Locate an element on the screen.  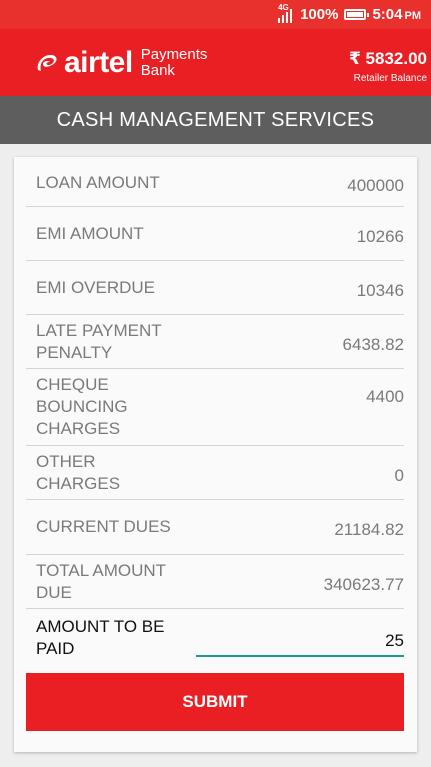
status-bar: 4G 100% 5:04 PM is located at coordinates (215, 14).